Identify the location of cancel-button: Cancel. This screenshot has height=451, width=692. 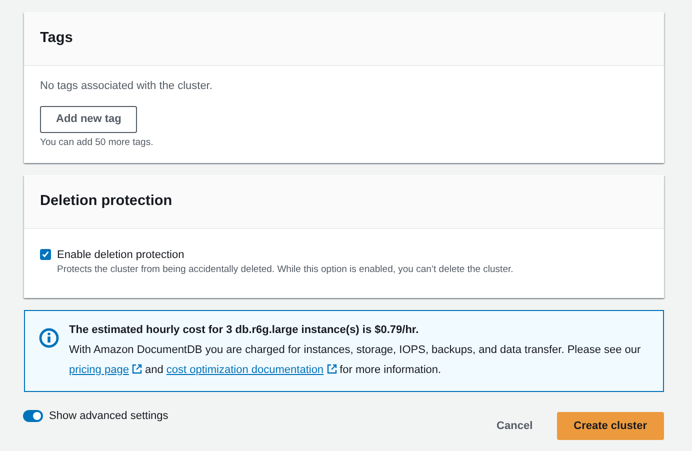
(514, 426).